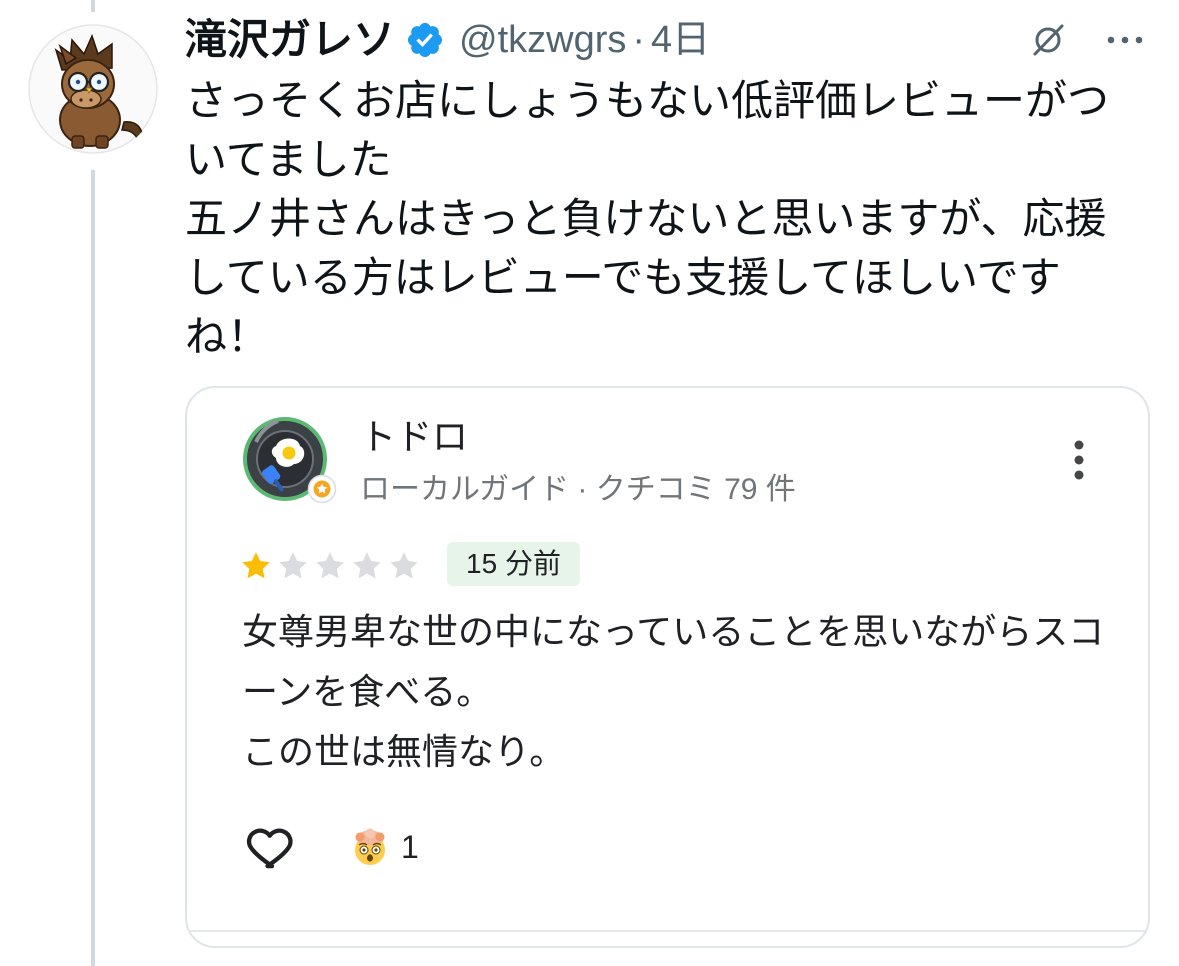  I want to click on grok-icon, so click(1048, 40).